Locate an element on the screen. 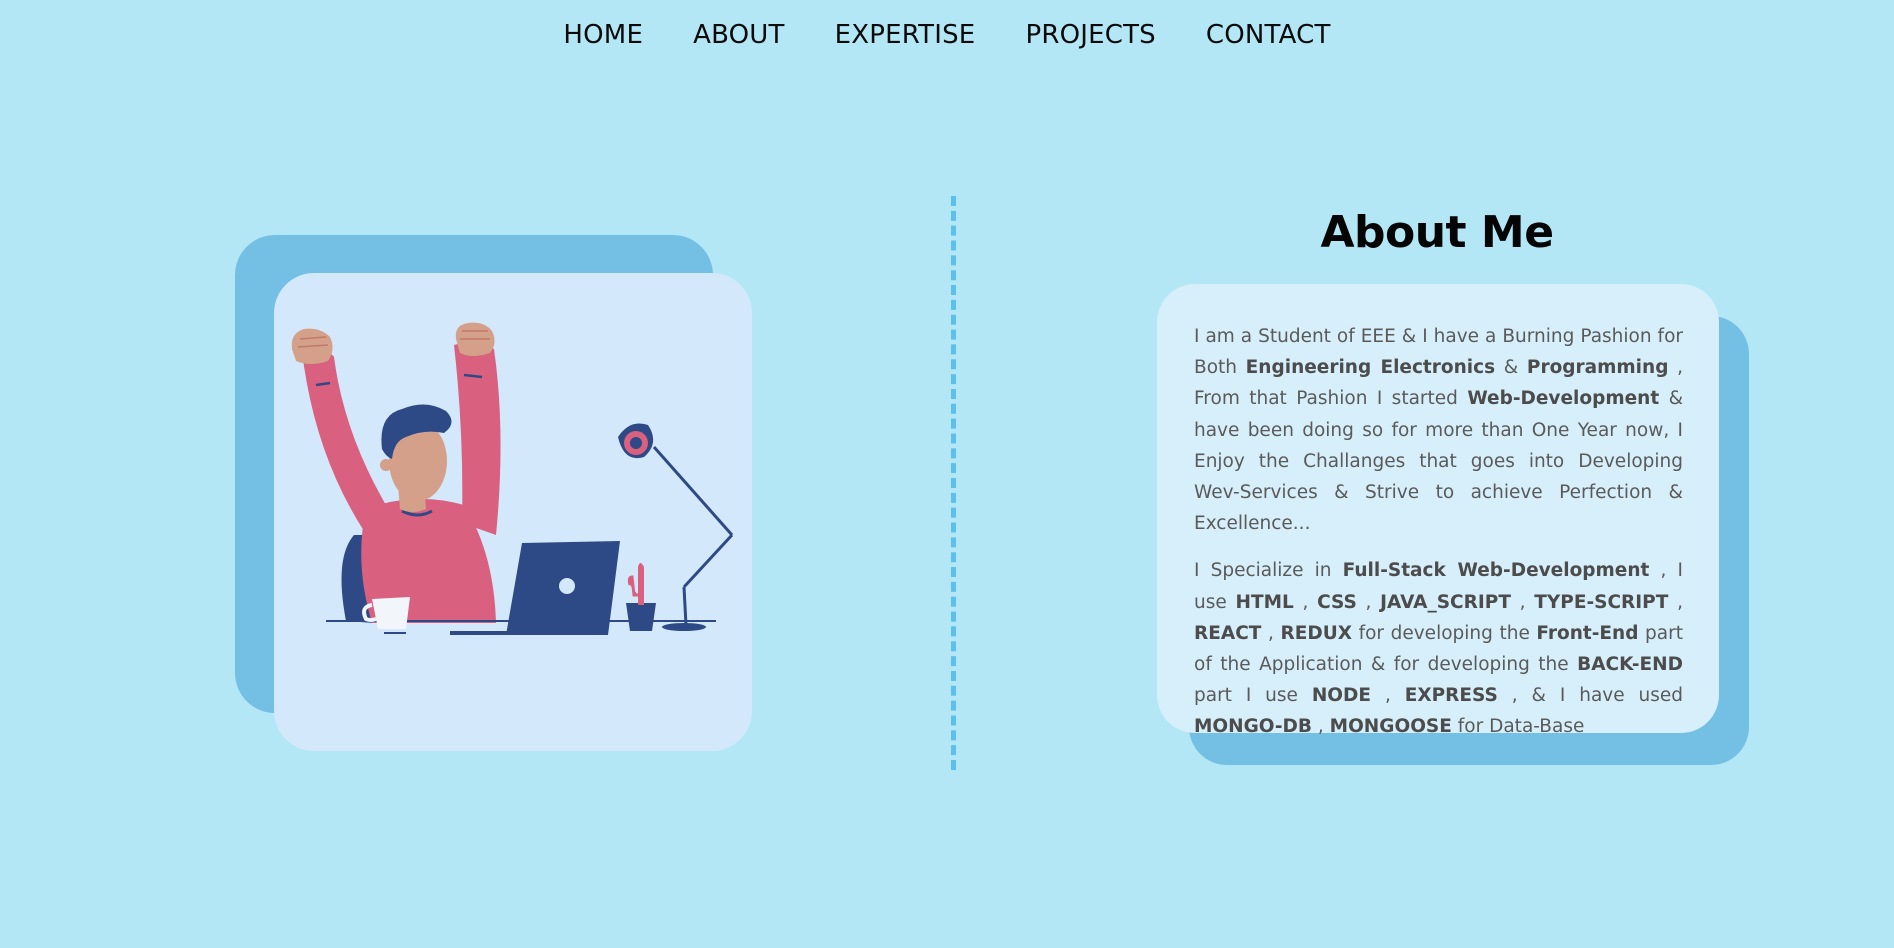  text-run: I Specialize in is located at coordinates (1268, 571).